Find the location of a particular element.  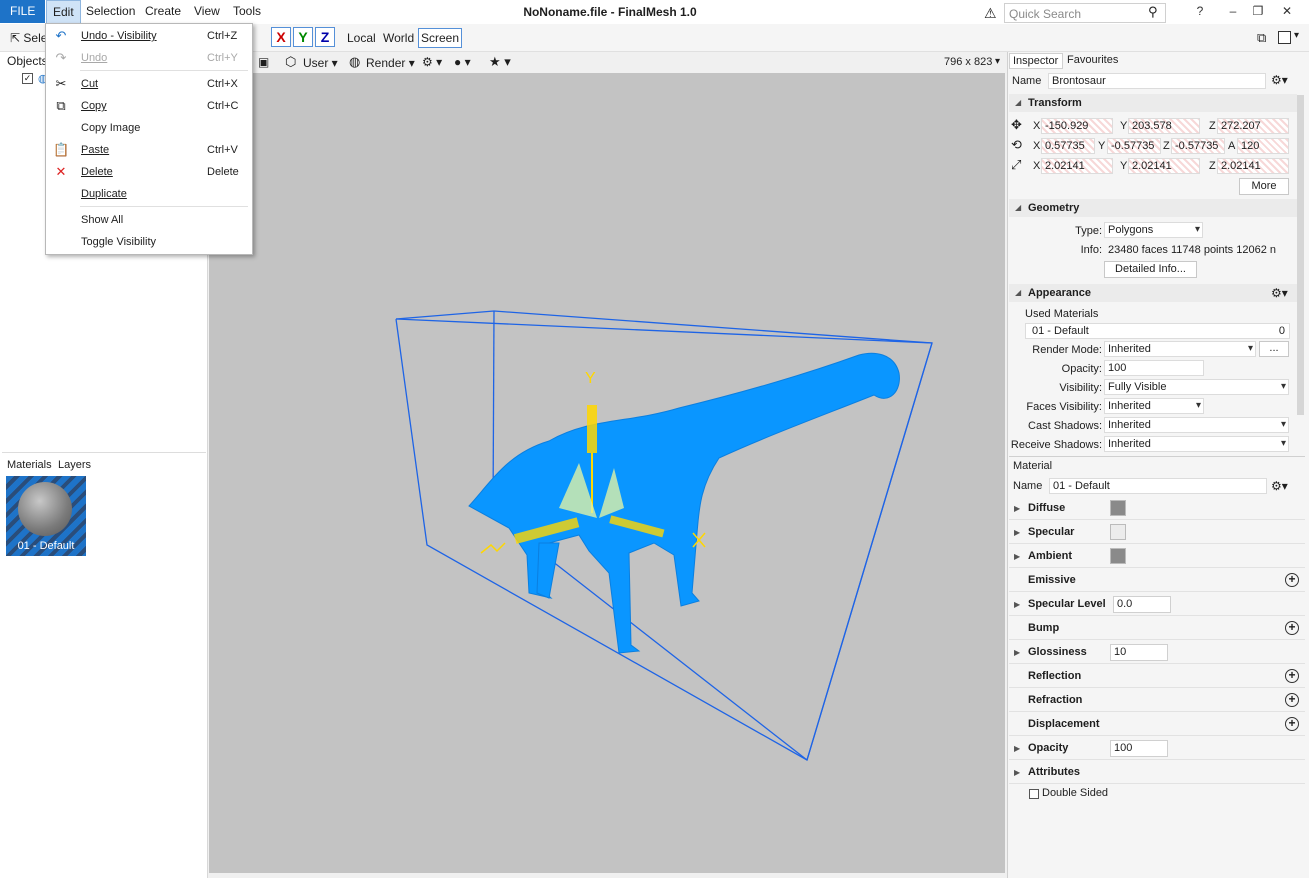

menu-file: FILE is located at coordinates (23, 11).